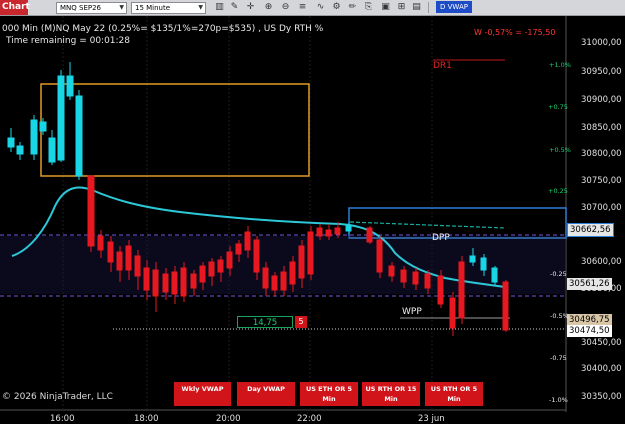 Image resolution: width=625 pixels, height=424 pixels. I want to click on price-tick: 30450,00, so click(601, 343).